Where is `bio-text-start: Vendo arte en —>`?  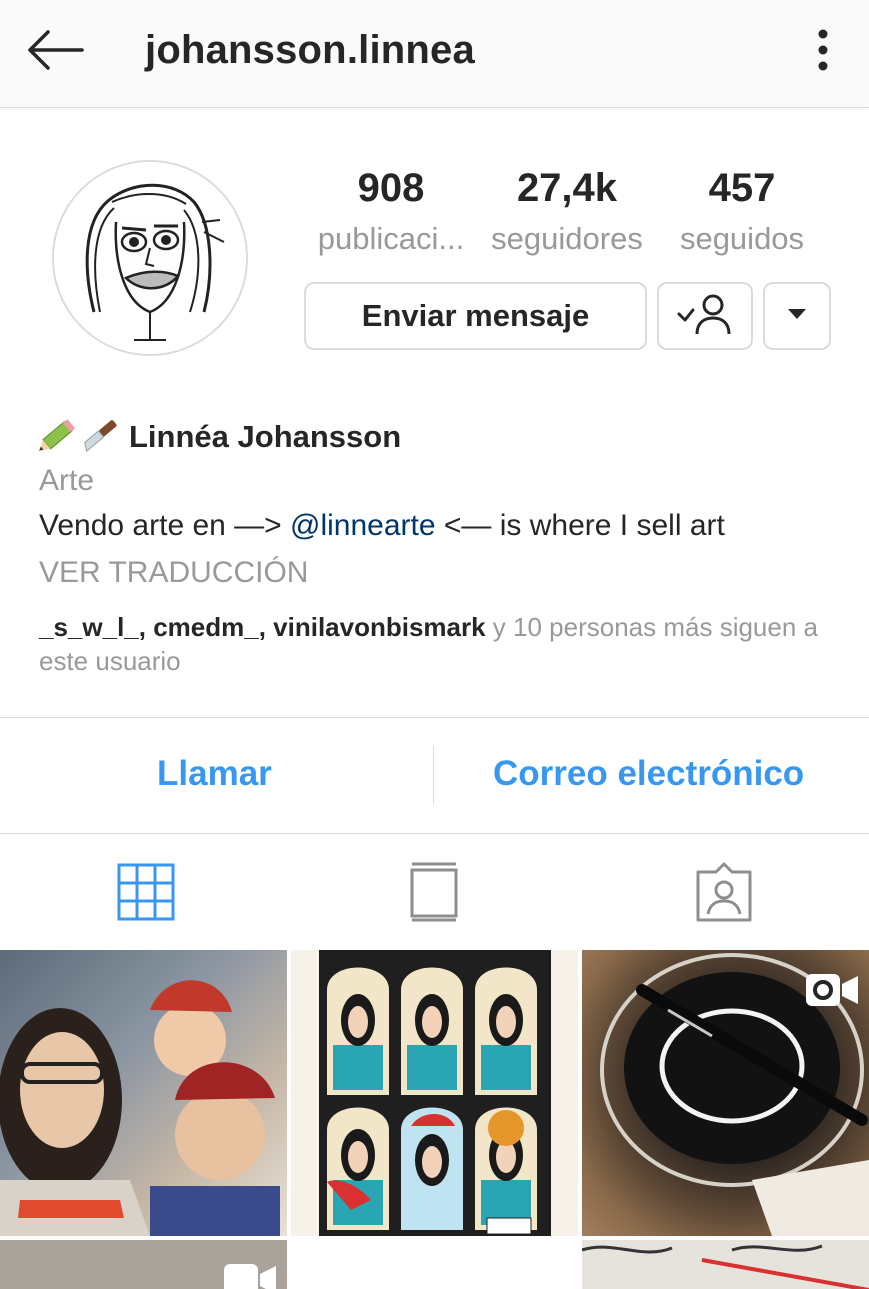
bio-text-start: Vendo arte en —> is located at coordinates (165, 525).